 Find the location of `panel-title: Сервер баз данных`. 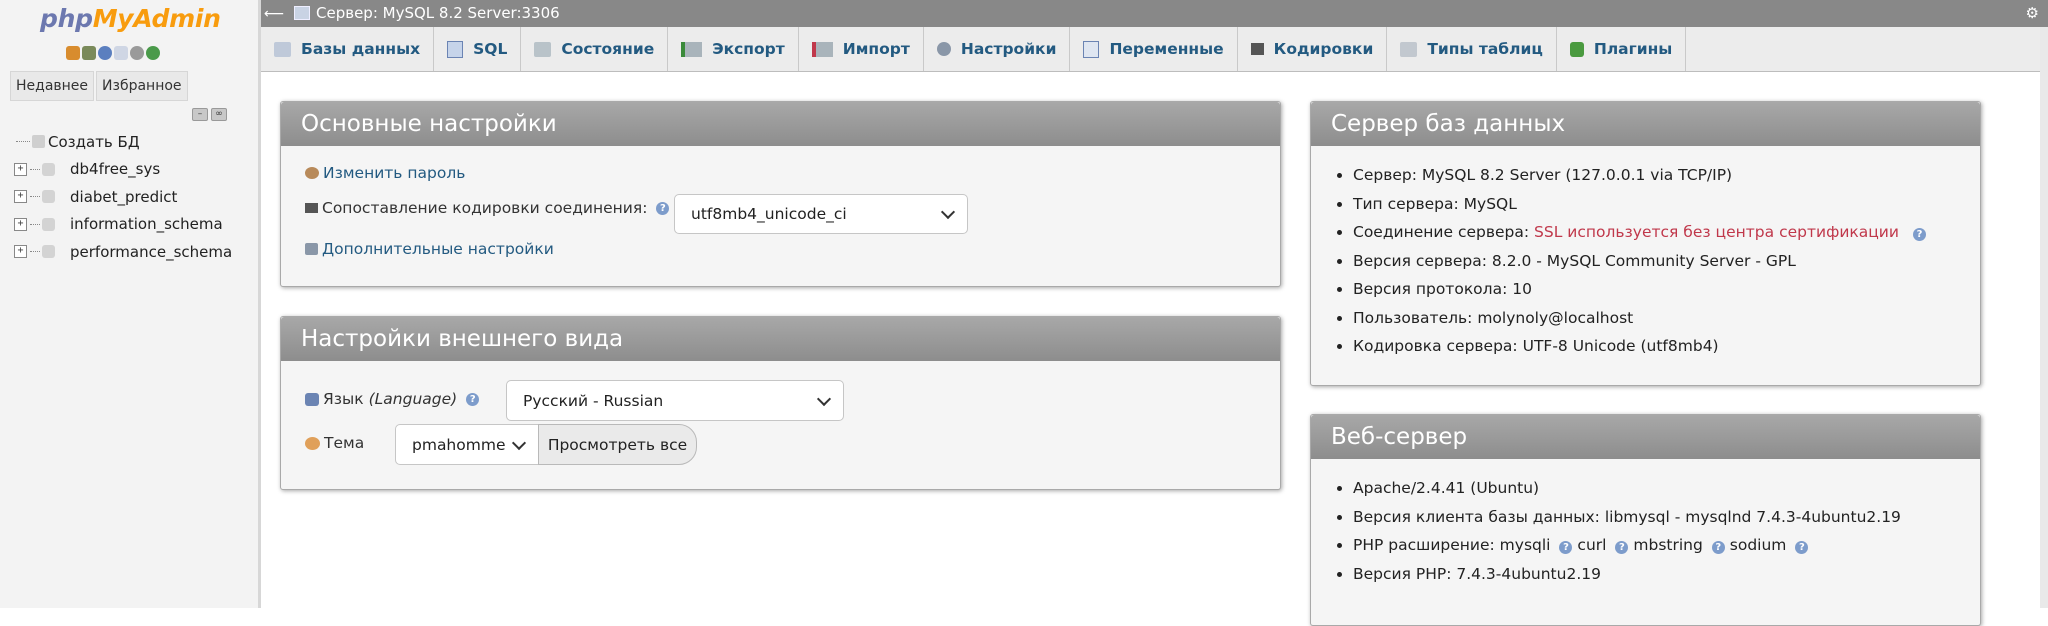

panel-title: Сервер баз данных is located at coordinates (1645, 124).